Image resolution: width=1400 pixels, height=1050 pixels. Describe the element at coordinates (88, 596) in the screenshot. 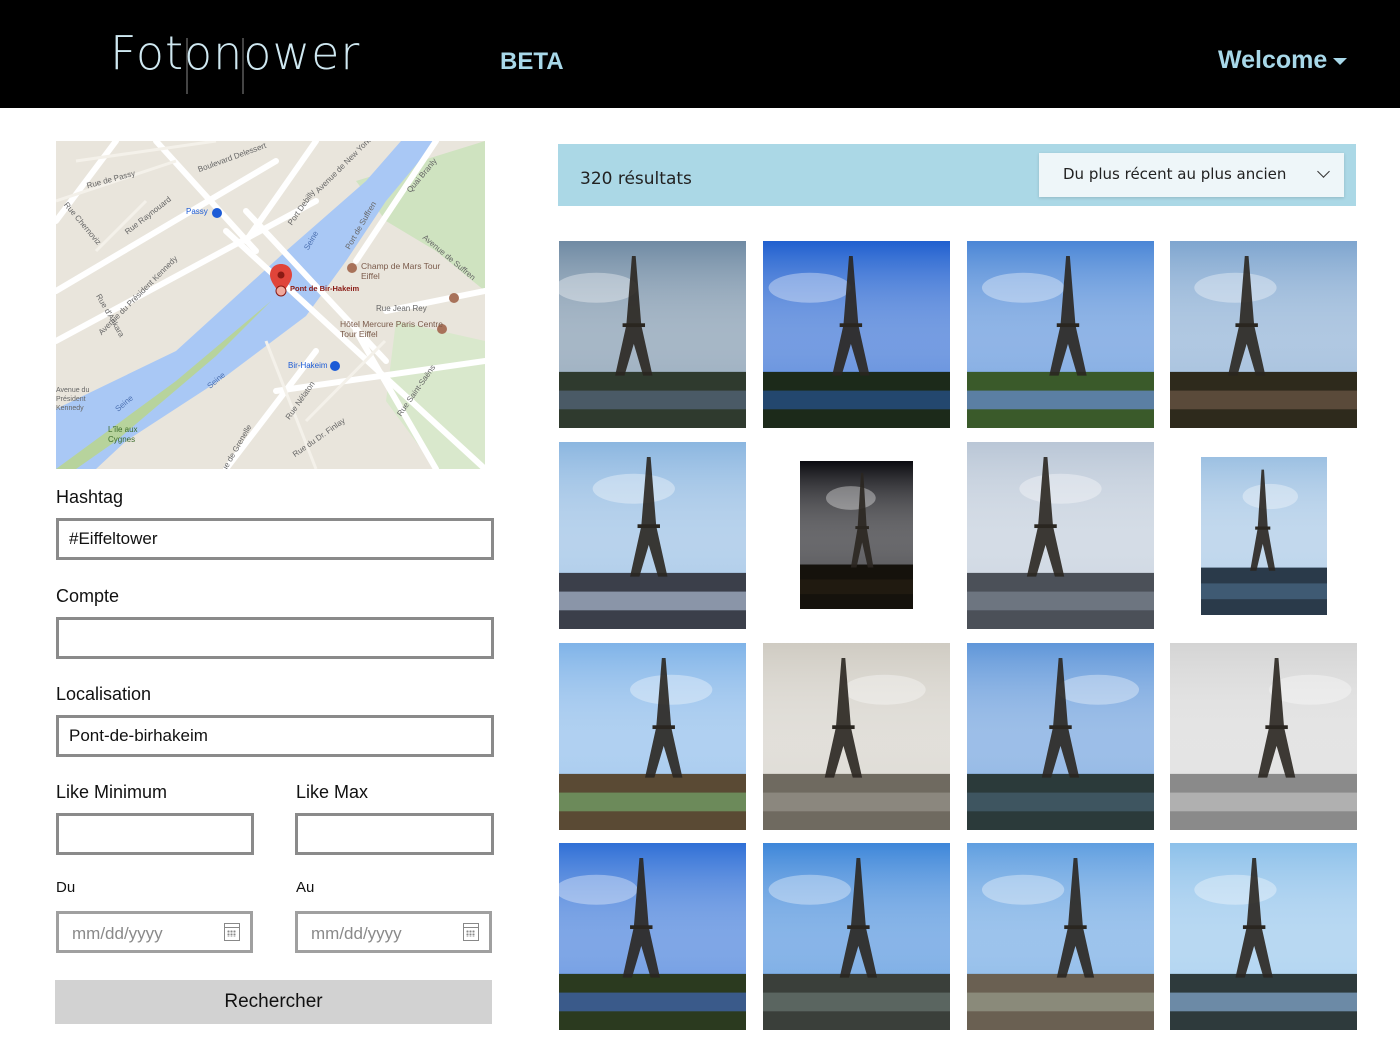

I see `compte-label: Compte` at that location.